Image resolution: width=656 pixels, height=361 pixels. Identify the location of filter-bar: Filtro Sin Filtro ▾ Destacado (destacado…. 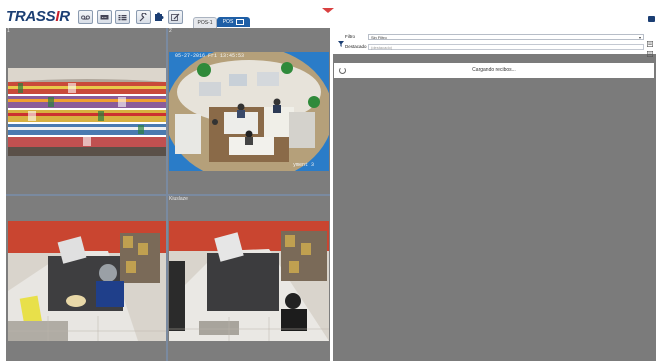
(494, 43).